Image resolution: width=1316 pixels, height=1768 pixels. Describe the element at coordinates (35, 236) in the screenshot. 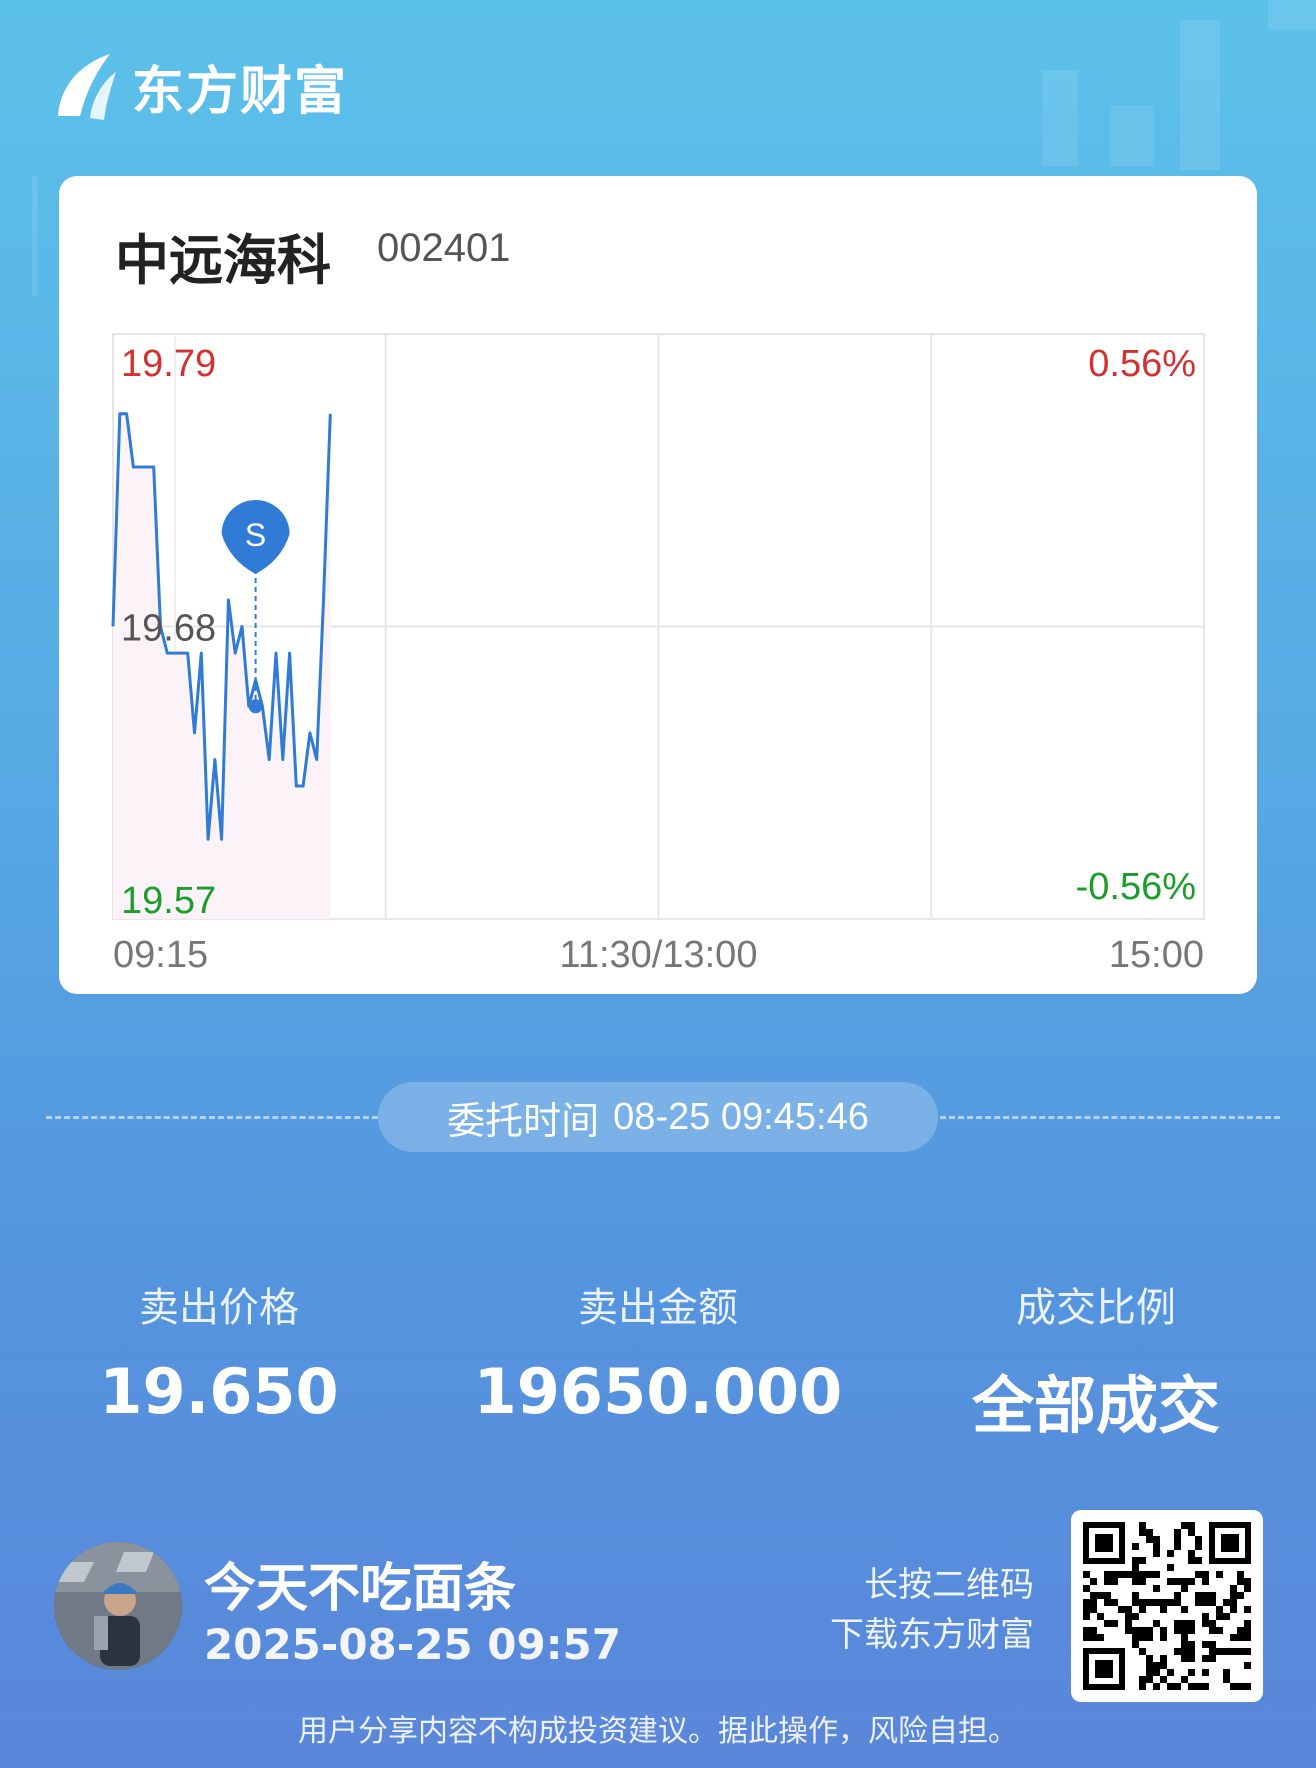

I see `background-wick` at that location.